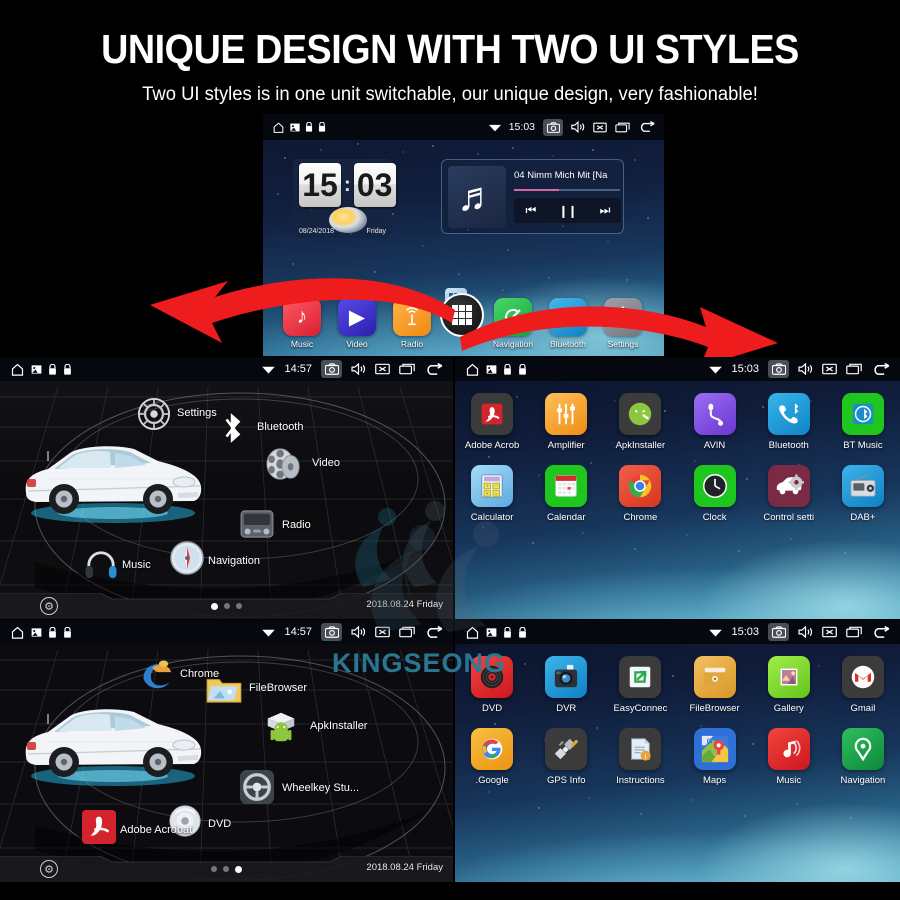  I want to click on app-item-apkinstaller: ApkInstaller, so click(640, 422).